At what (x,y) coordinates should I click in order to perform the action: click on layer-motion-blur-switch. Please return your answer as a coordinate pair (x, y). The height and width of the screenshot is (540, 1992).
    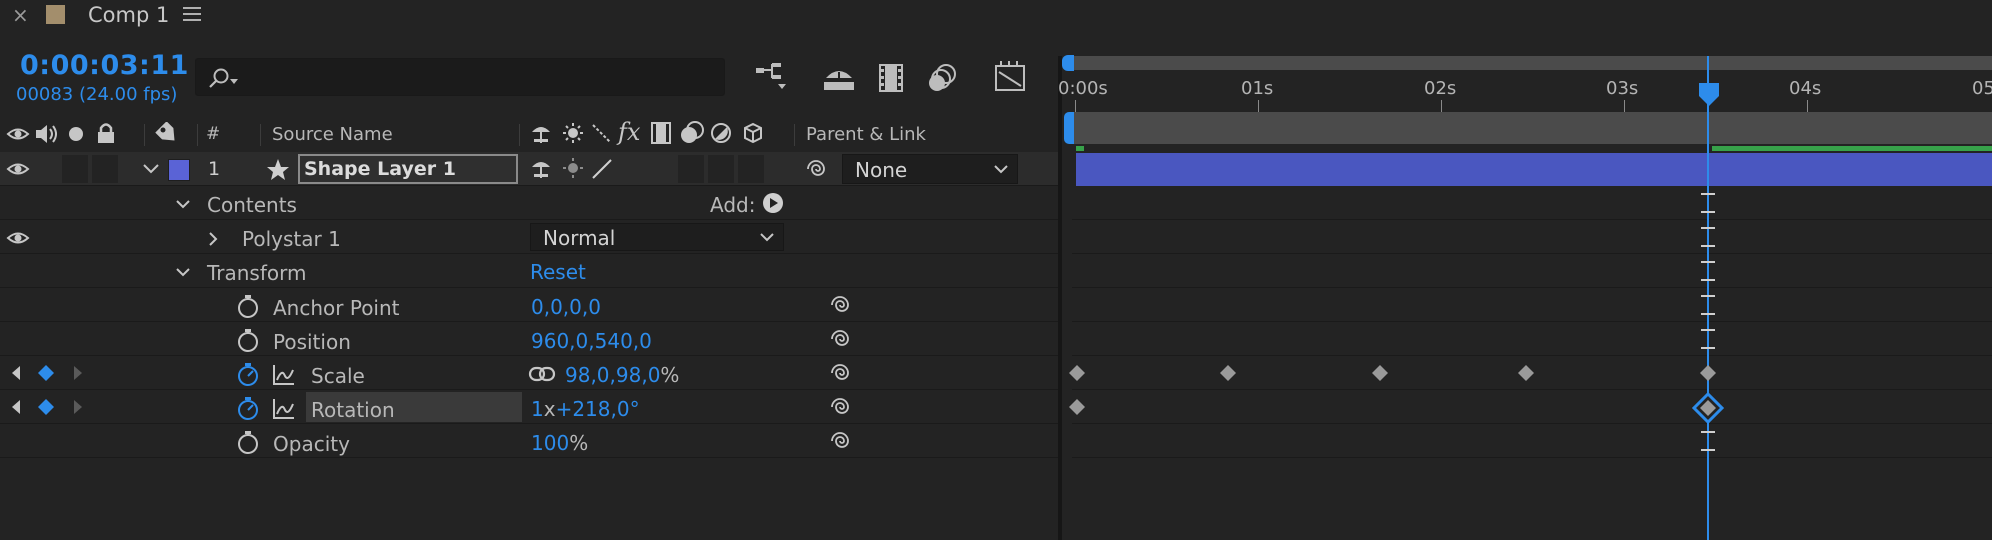
    Looking at the image, I should click on (691, 169).